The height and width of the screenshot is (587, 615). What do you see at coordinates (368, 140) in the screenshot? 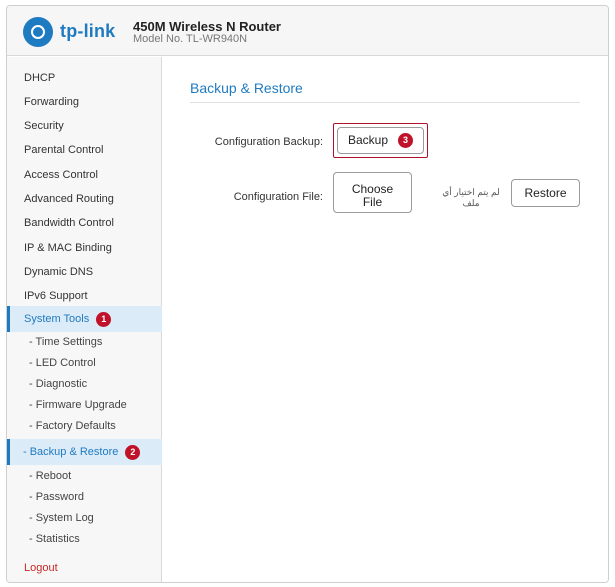
I see `backup-button-label: Backup` at bounding box center [368, 140].